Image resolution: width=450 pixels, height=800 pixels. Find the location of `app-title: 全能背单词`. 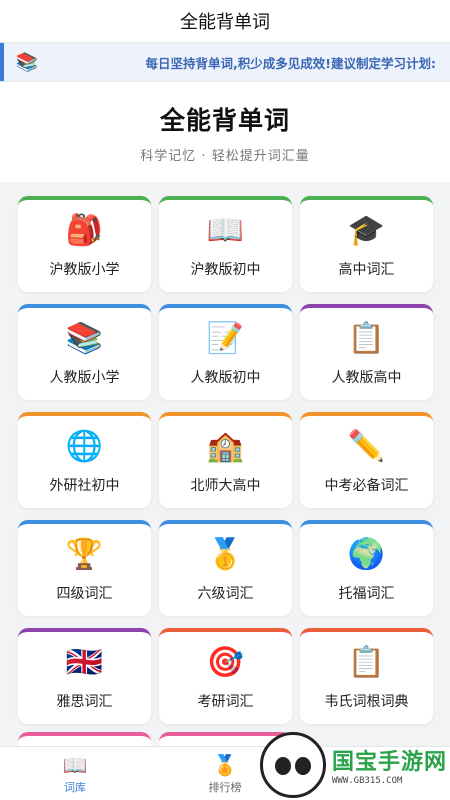

app-title: 全能背单词 is located at coordinates (225, 21).